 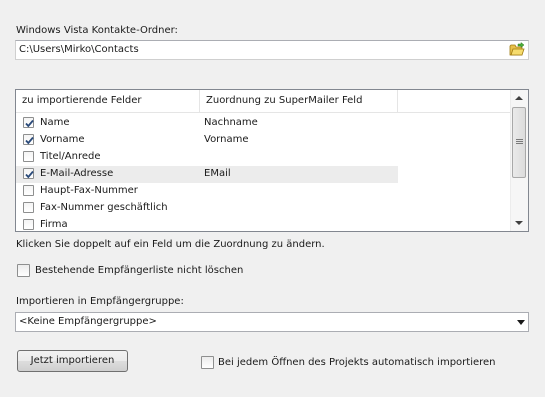 What do you see at coordinates (77, 173) in the screenshot?
I see `field-name: E-Mail-Adresse` at bounding box center [77, 173].